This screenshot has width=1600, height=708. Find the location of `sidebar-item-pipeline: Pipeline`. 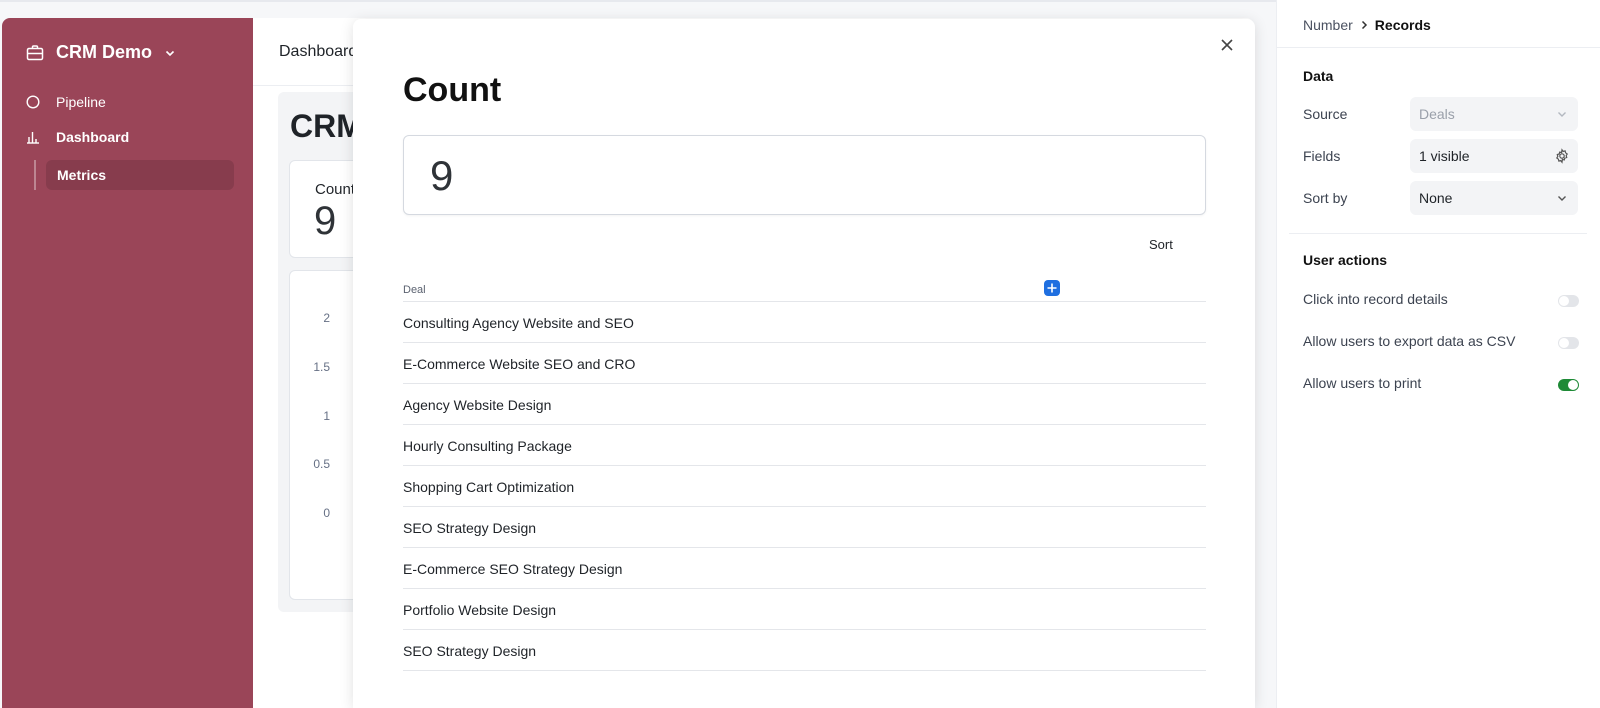

sidebar-item-pipeline: Pipeline is located at coordinates (66, 102).